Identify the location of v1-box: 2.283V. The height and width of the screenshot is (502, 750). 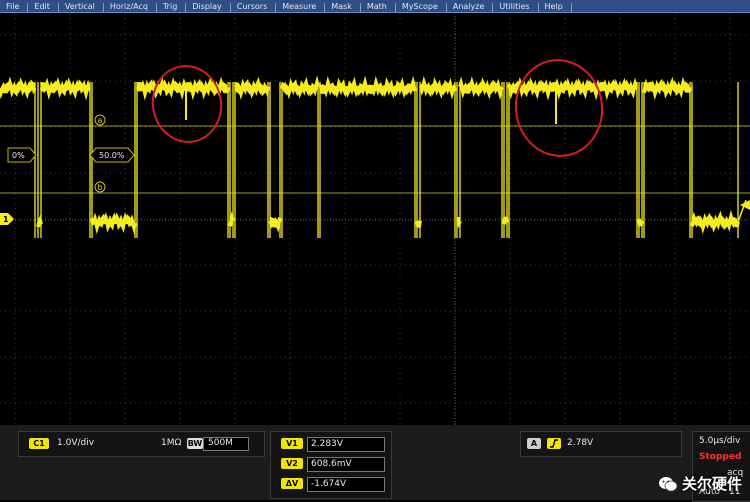
(346, 444).